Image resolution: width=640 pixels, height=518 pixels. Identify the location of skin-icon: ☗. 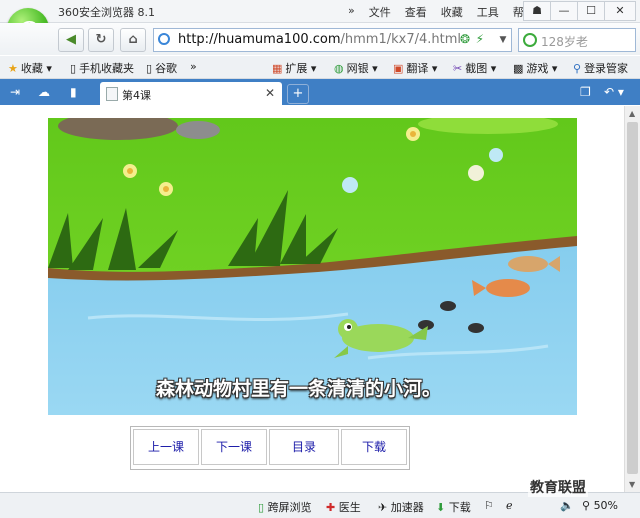
(537, 11).